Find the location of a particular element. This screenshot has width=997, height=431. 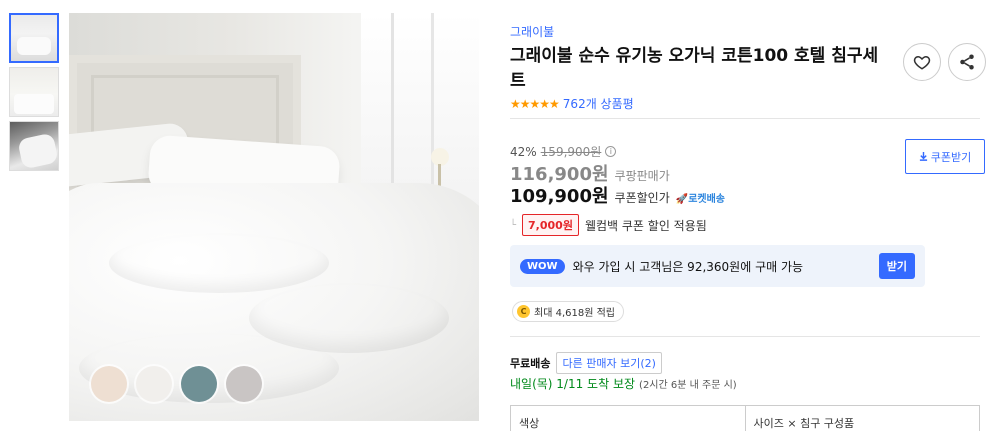

welcome-coupon-row: └ 7,000원 웰컴백 쿠폰 할인 적용됨 is located at coordinates (608, 225).